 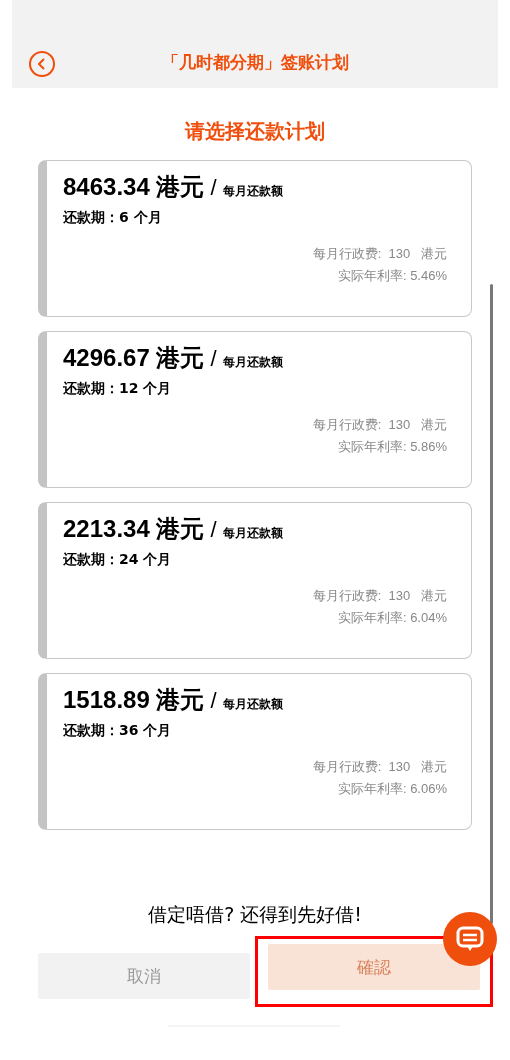 What do you see at coordinates (255, 62) in the screenshot?
I see `page-title: 「几时都分期」签账计划` at bounding box center [255, 62].